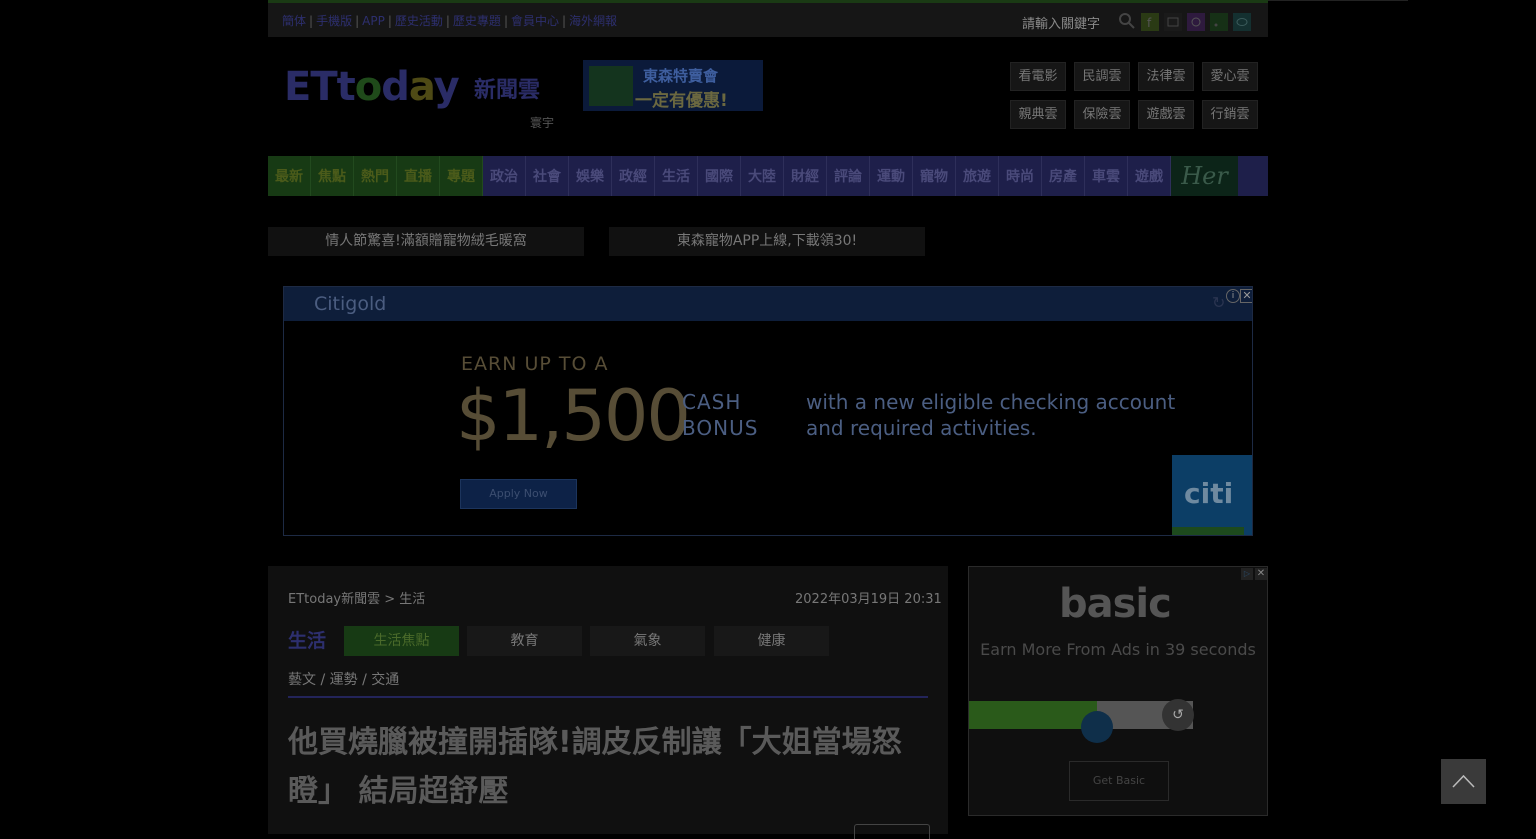 The width and height of the screenshot is (1536, 839). Describe the element at coordinates (590, 176) in the screenshot. I see `nav-entertainment: 娛樂` at that location.